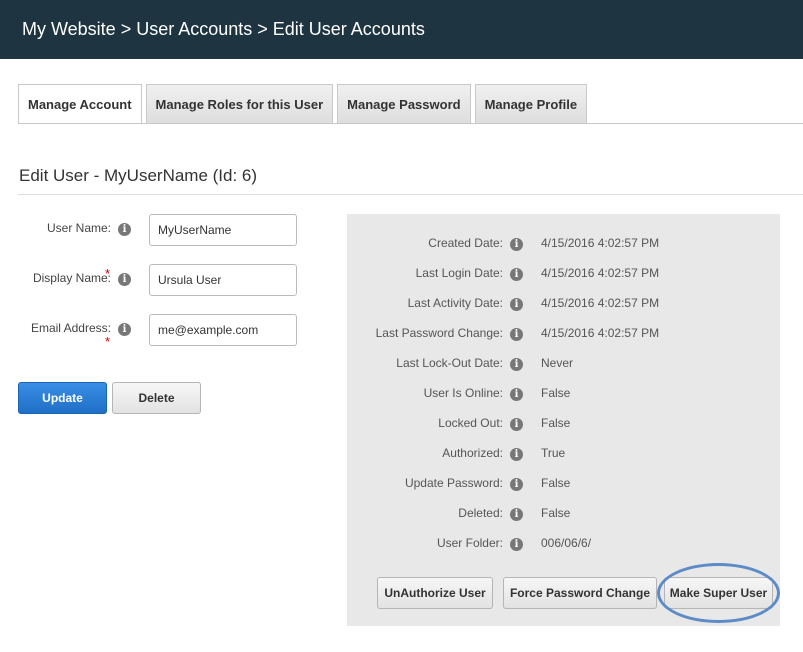 This screenshot has width=803, height=652. I want to click on email-input, so click(223, 330).